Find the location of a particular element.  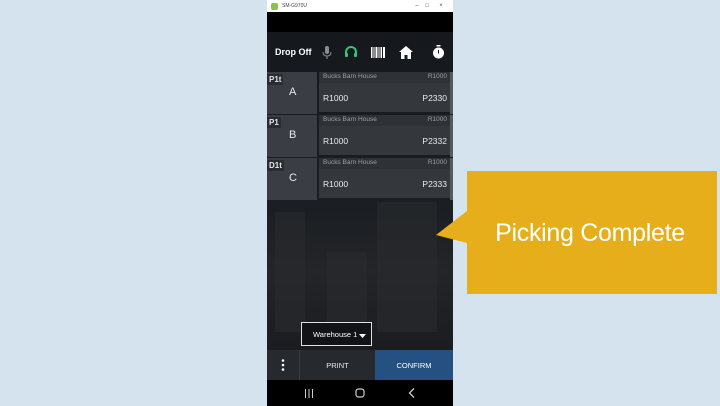

emulator-title: SM-G970U is located at coordinates (295, 6).